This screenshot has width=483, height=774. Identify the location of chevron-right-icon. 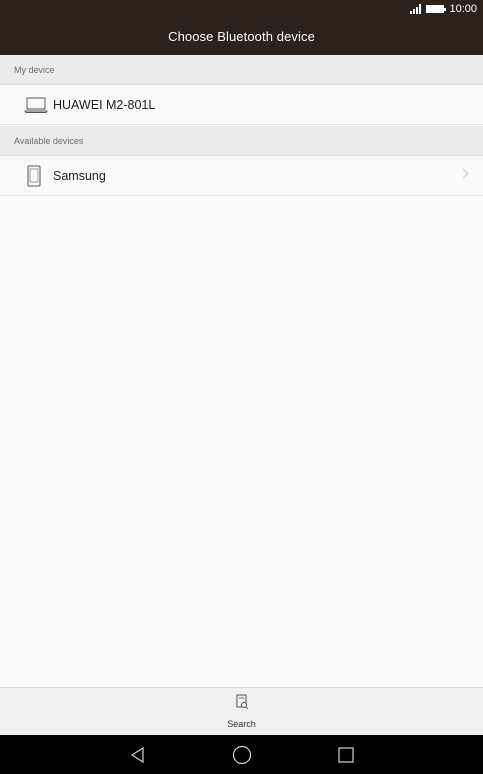
(463, 173).